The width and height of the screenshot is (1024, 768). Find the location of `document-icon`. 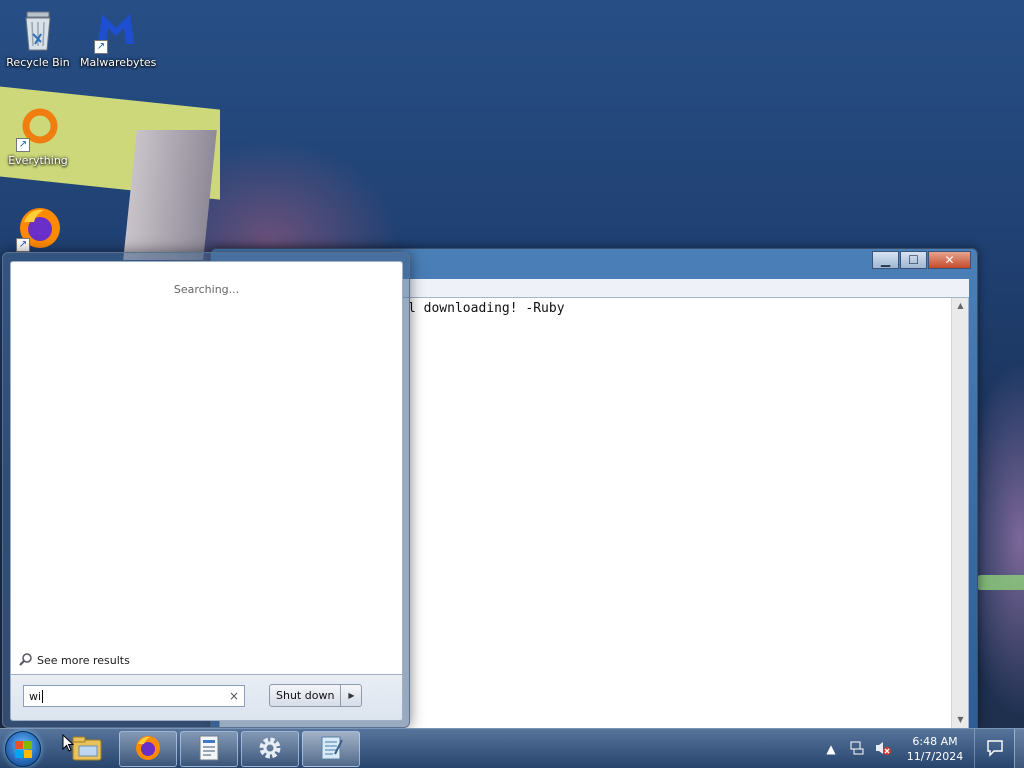

document-icon is located at coordinates (209, 749).